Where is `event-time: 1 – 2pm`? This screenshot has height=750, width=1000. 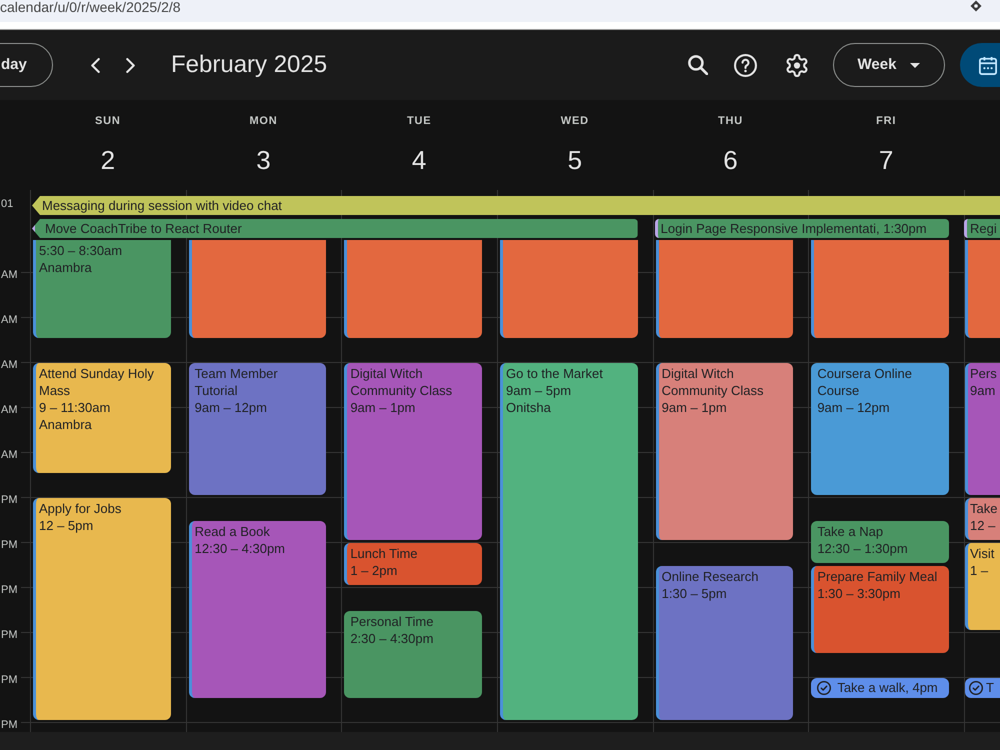 event-time: 1 – 2pm is located at coordinates (374, 570).